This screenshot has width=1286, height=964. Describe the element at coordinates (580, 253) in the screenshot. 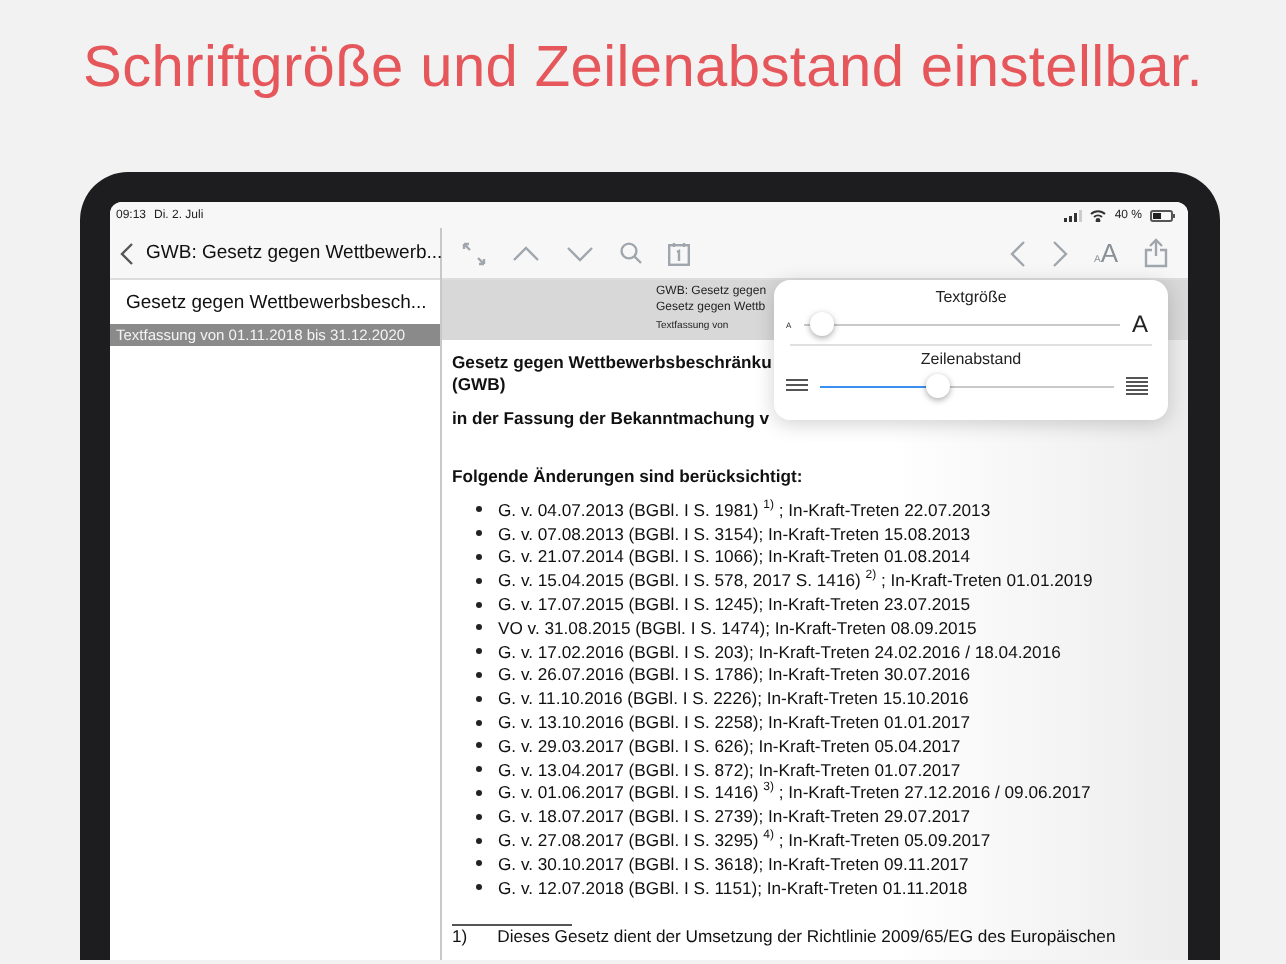

I see `chevron-down-icon` at that location.